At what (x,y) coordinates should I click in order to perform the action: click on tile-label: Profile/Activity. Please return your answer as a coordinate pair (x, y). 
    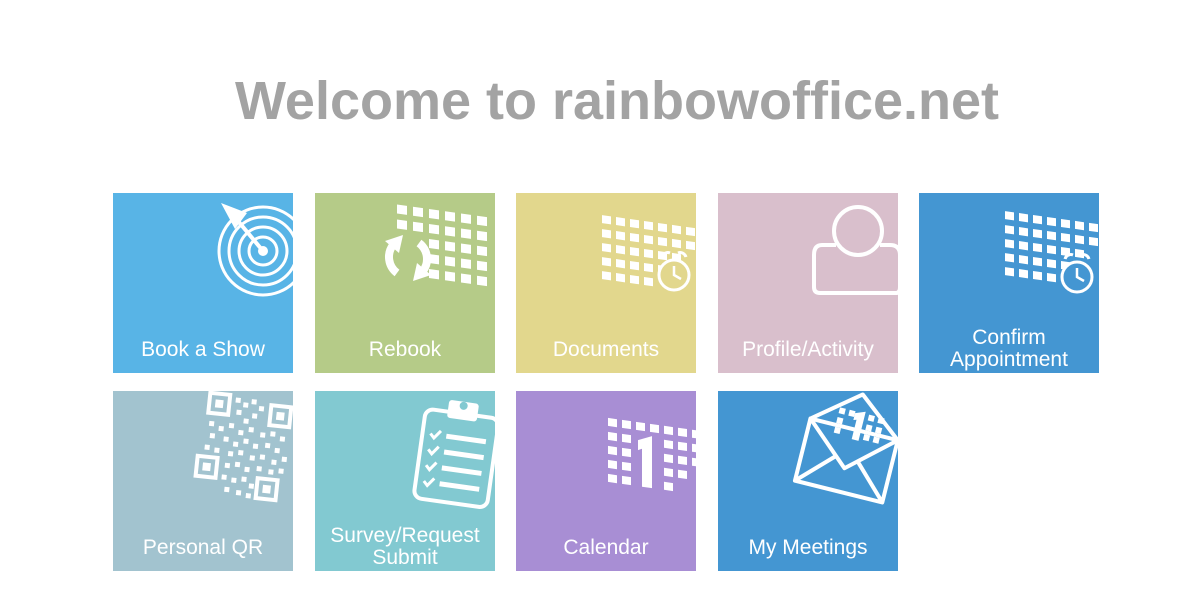
    Looking at the image, I should click on (808, 349).